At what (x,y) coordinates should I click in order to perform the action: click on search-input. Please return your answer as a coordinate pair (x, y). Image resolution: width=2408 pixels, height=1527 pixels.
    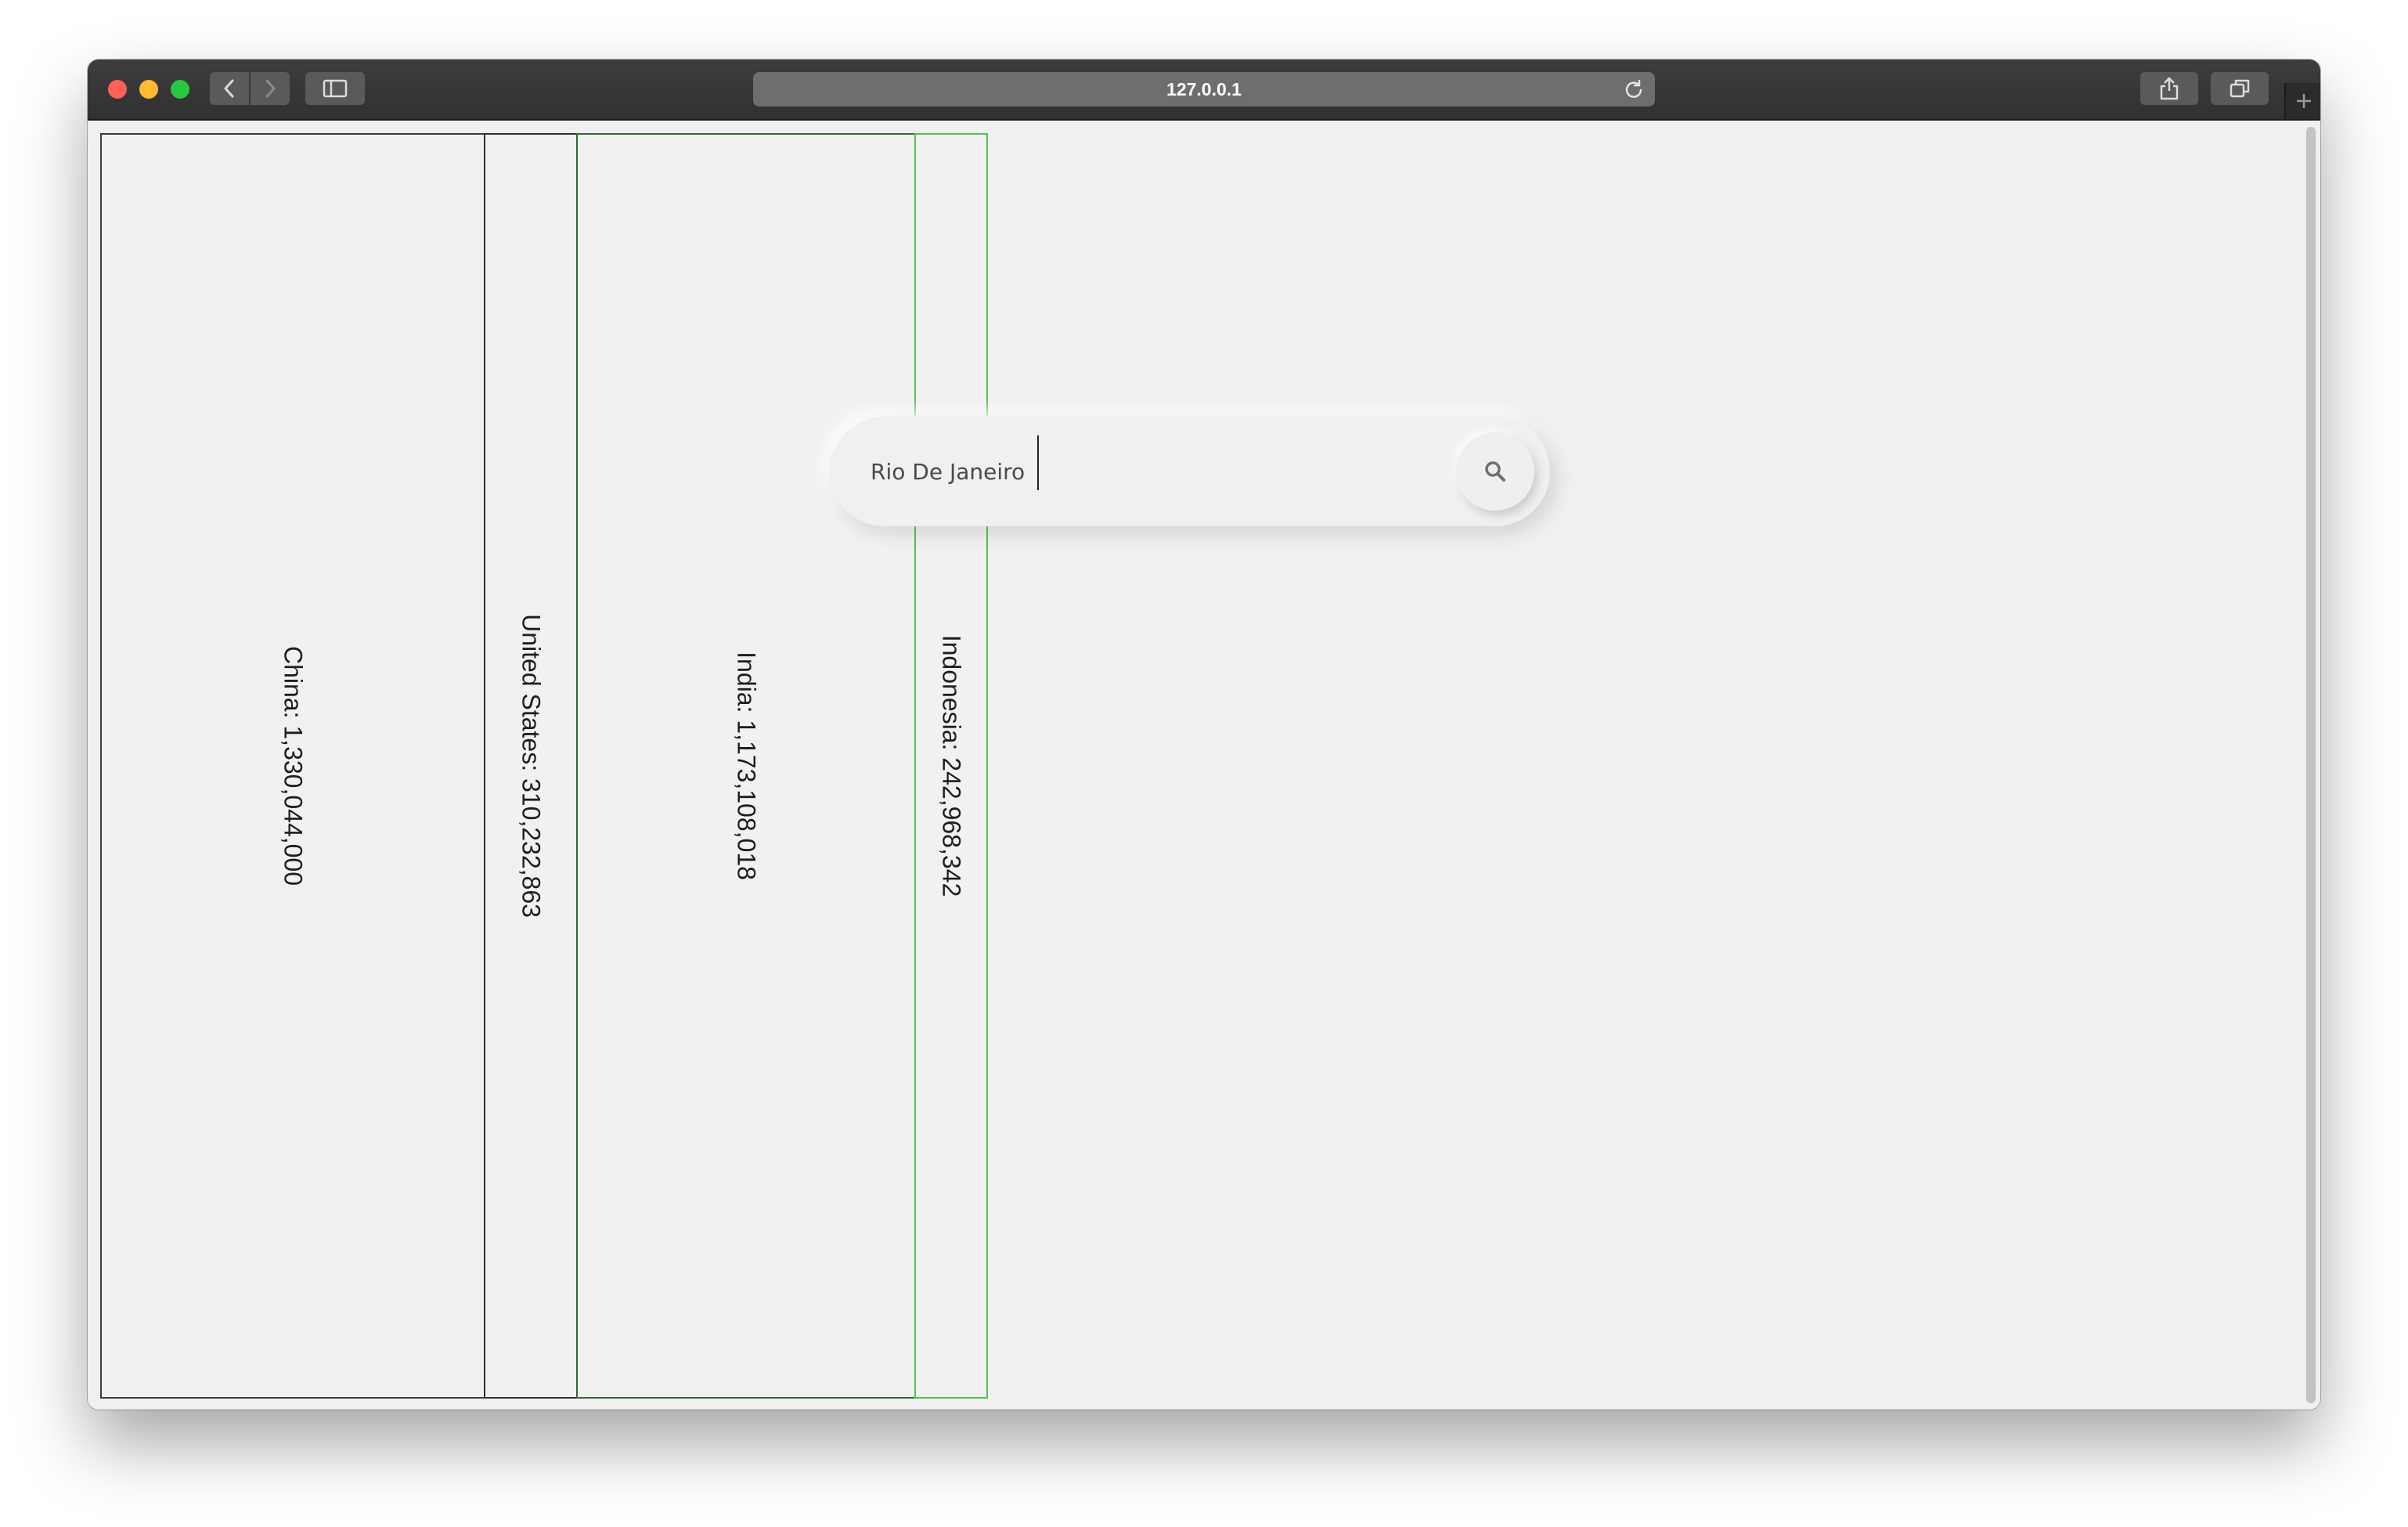
    Looking at the image, I should click on (1144, 471).